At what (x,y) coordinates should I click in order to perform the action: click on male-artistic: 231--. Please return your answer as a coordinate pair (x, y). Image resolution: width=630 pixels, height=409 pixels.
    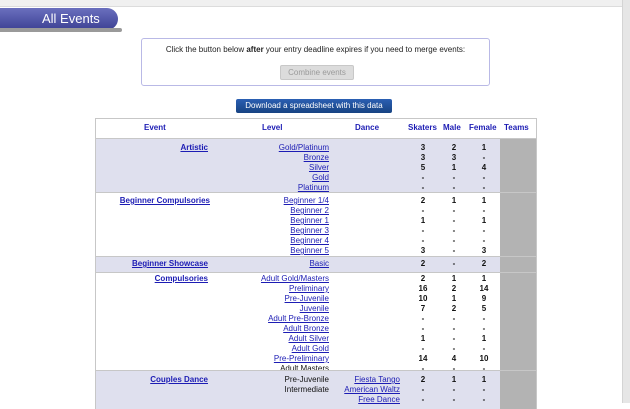
    Looking at the image, I should click on (454, 167).